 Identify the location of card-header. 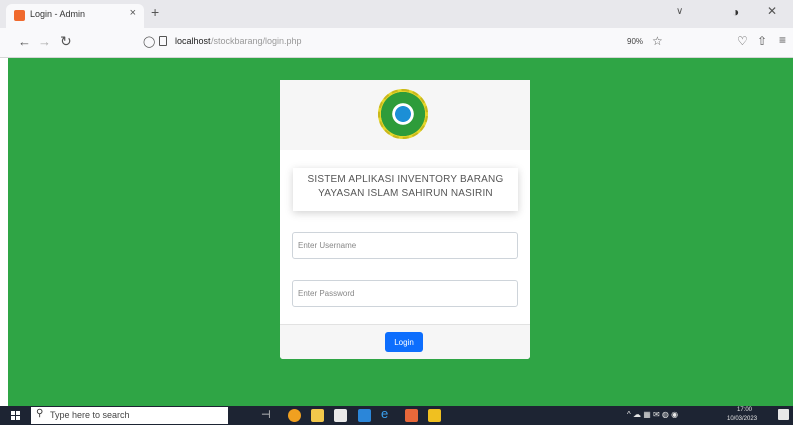
(405, 115).